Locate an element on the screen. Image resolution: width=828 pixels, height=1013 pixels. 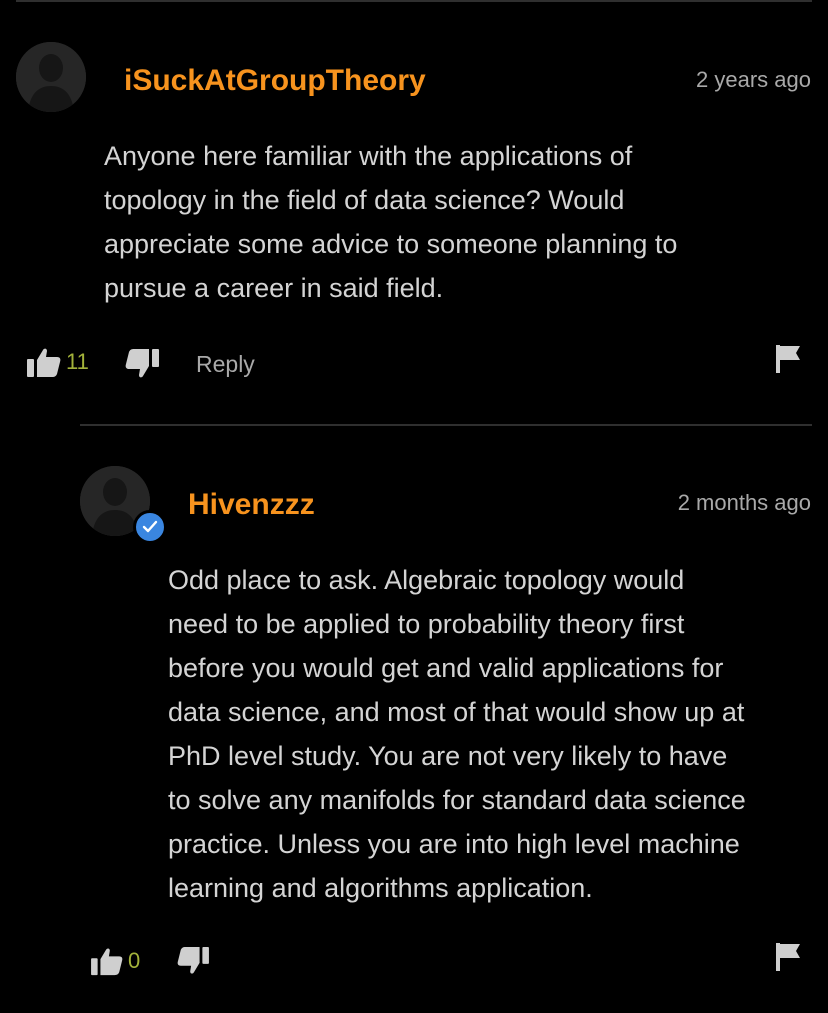
like-button: 0 is located at coordinates (115, 961).